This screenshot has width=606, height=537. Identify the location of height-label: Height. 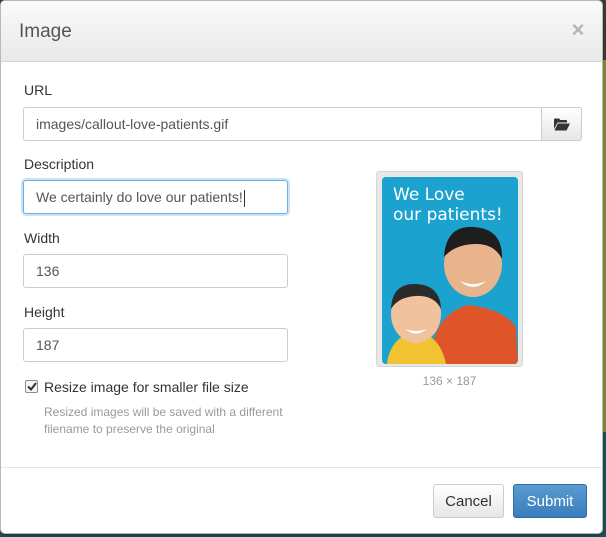
(44, 312).